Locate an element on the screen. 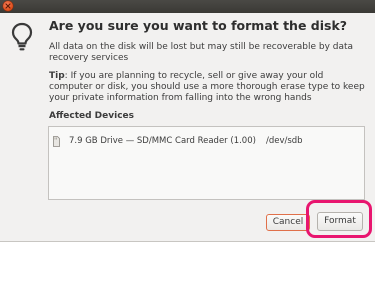  tip-label: Tip is located at coordinates (57, 76).